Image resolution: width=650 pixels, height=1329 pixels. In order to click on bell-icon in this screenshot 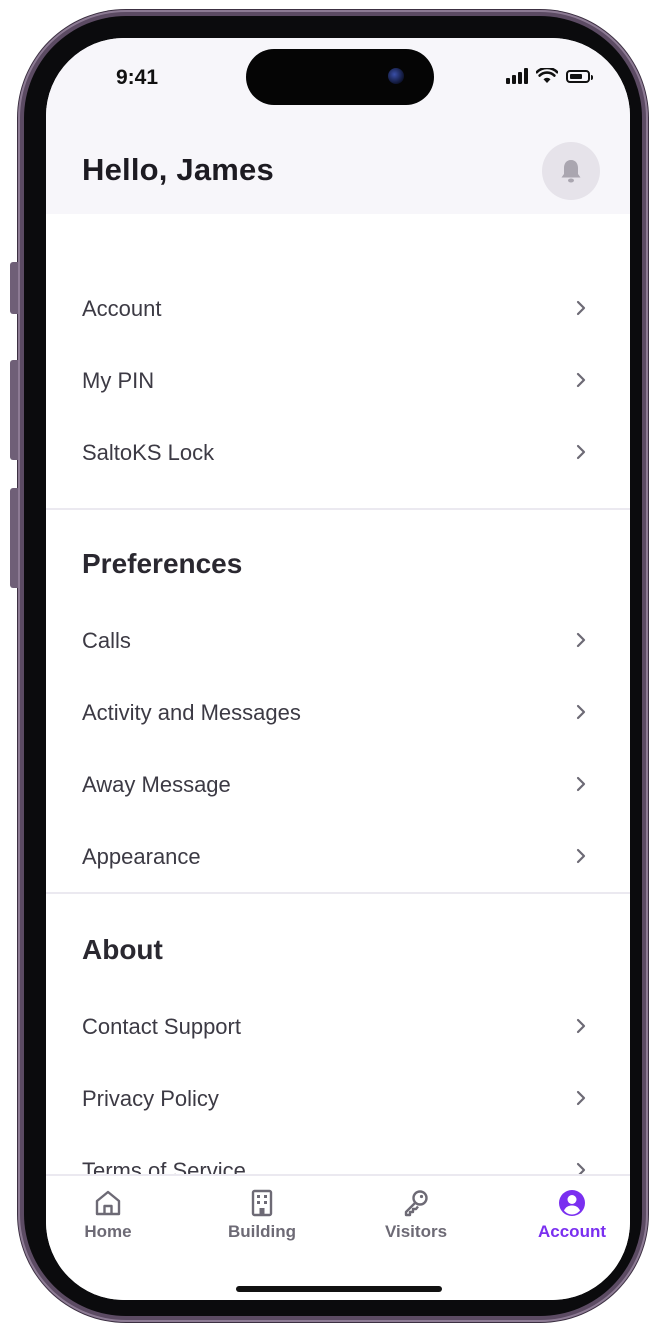, I will do `click(571, 171)`.